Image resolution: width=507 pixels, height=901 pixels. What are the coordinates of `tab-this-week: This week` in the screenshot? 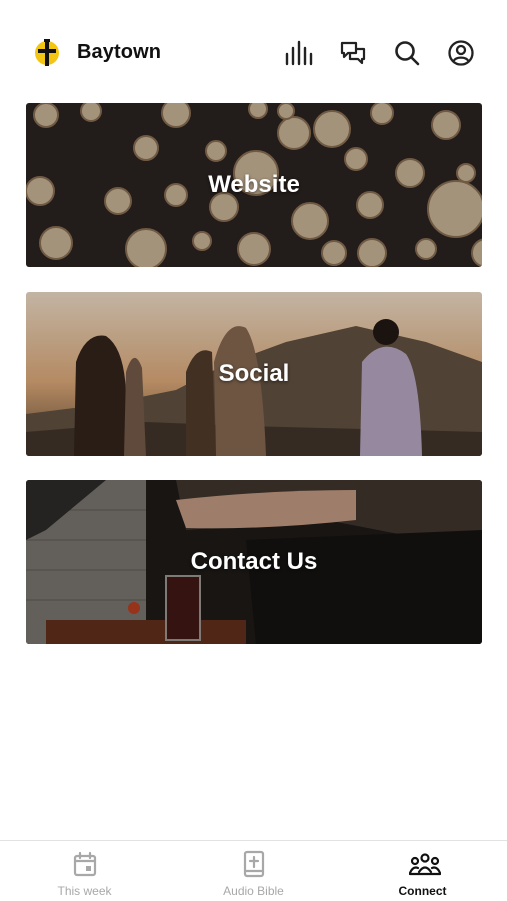 It's located at (84, 871).